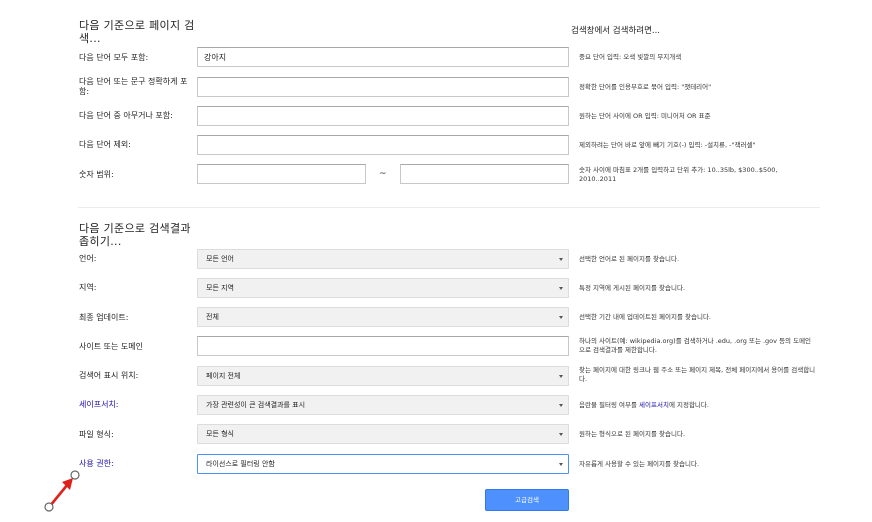 This screenshot has height=522, width=872. What do you see at coordinates (629, 259) in the screenshot?
I see `language-hint: 선택한 언어로 된 페이지를 찾습니다.` at bounding box center [629, 259].